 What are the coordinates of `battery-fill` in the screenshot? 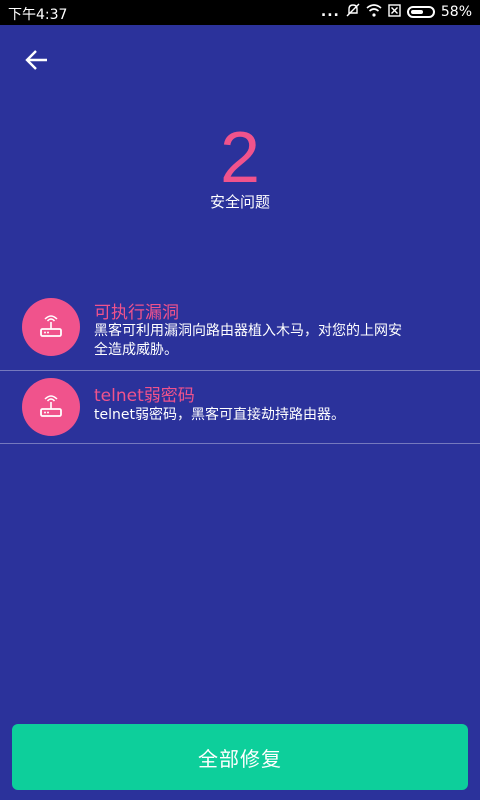 It's located at (416, 12).